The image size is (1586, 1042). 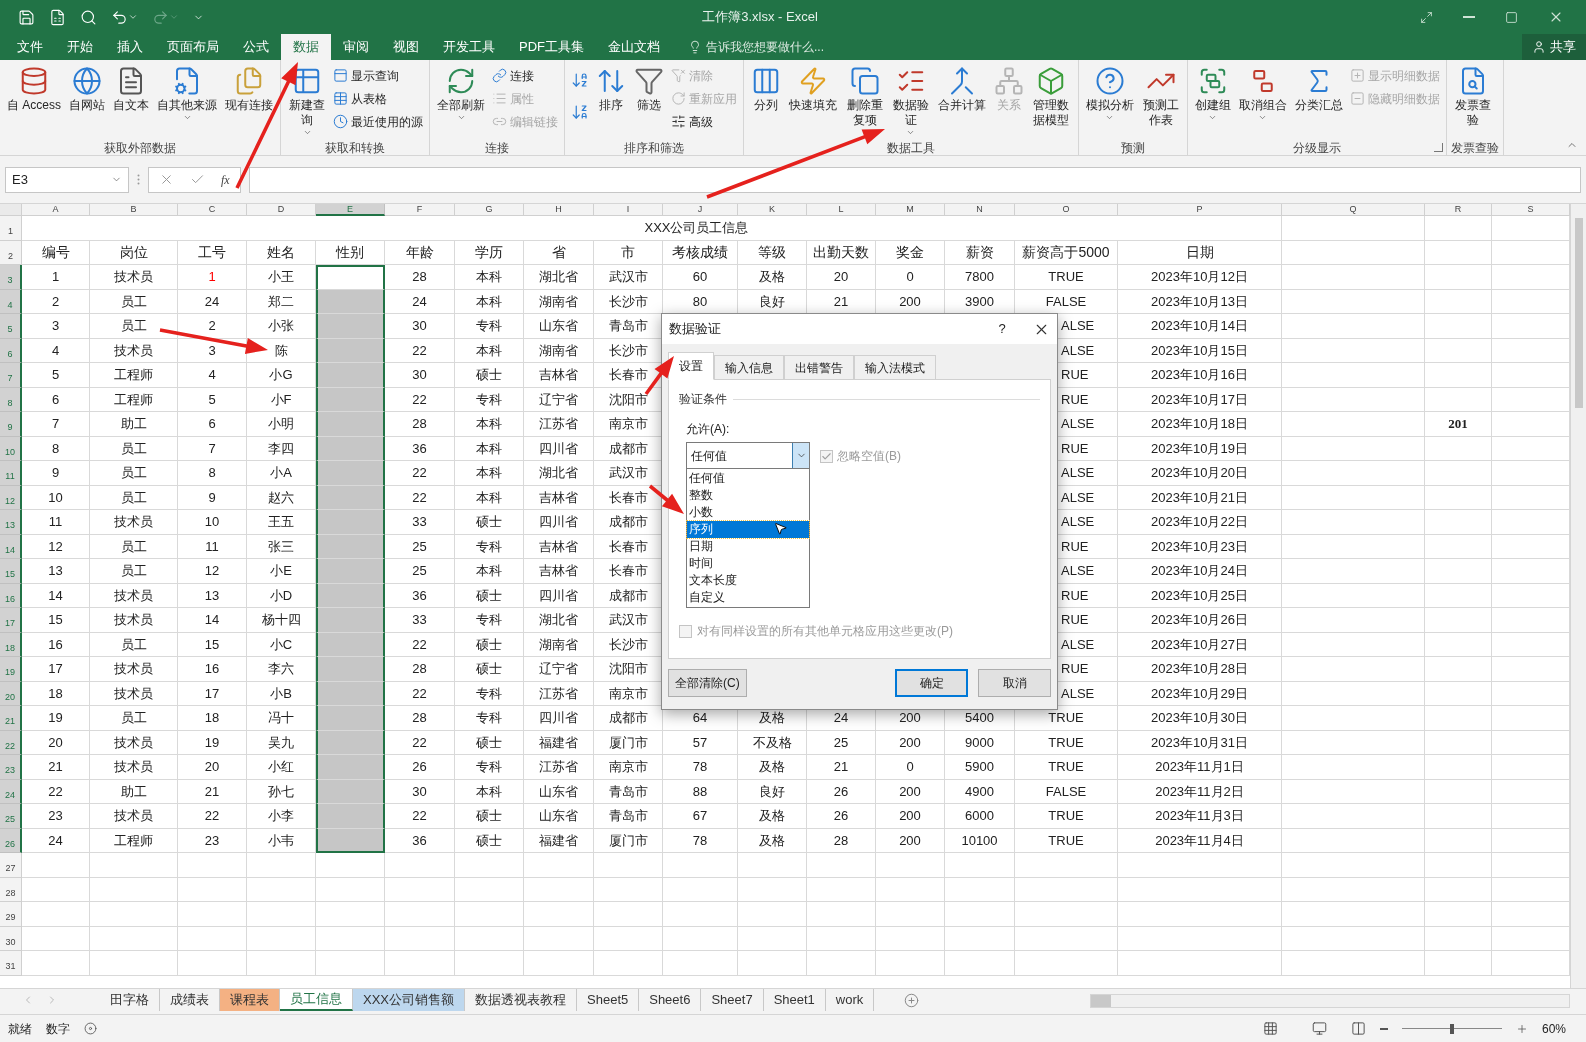 I want to click on allow-dropdown: 任何值, so click(x=748, y=455).